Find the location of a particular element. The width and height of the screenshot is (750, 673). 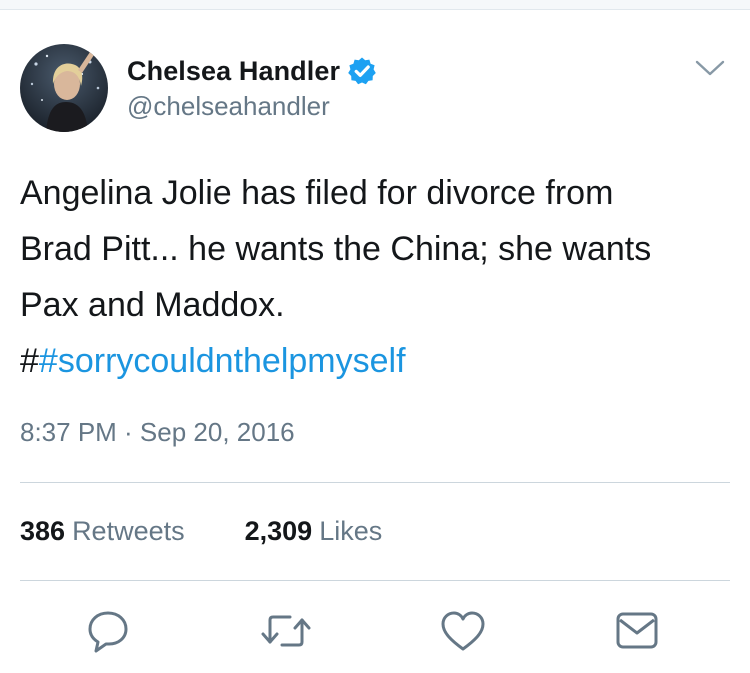

chevron-down-icon is located at coordinates (710, 68).